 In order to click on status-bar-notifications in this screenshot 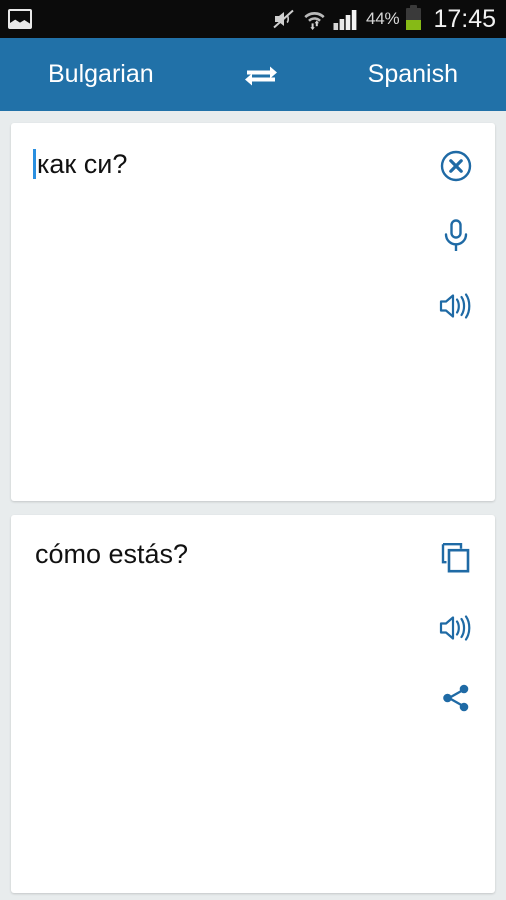, I will do `click(20, 19)`.